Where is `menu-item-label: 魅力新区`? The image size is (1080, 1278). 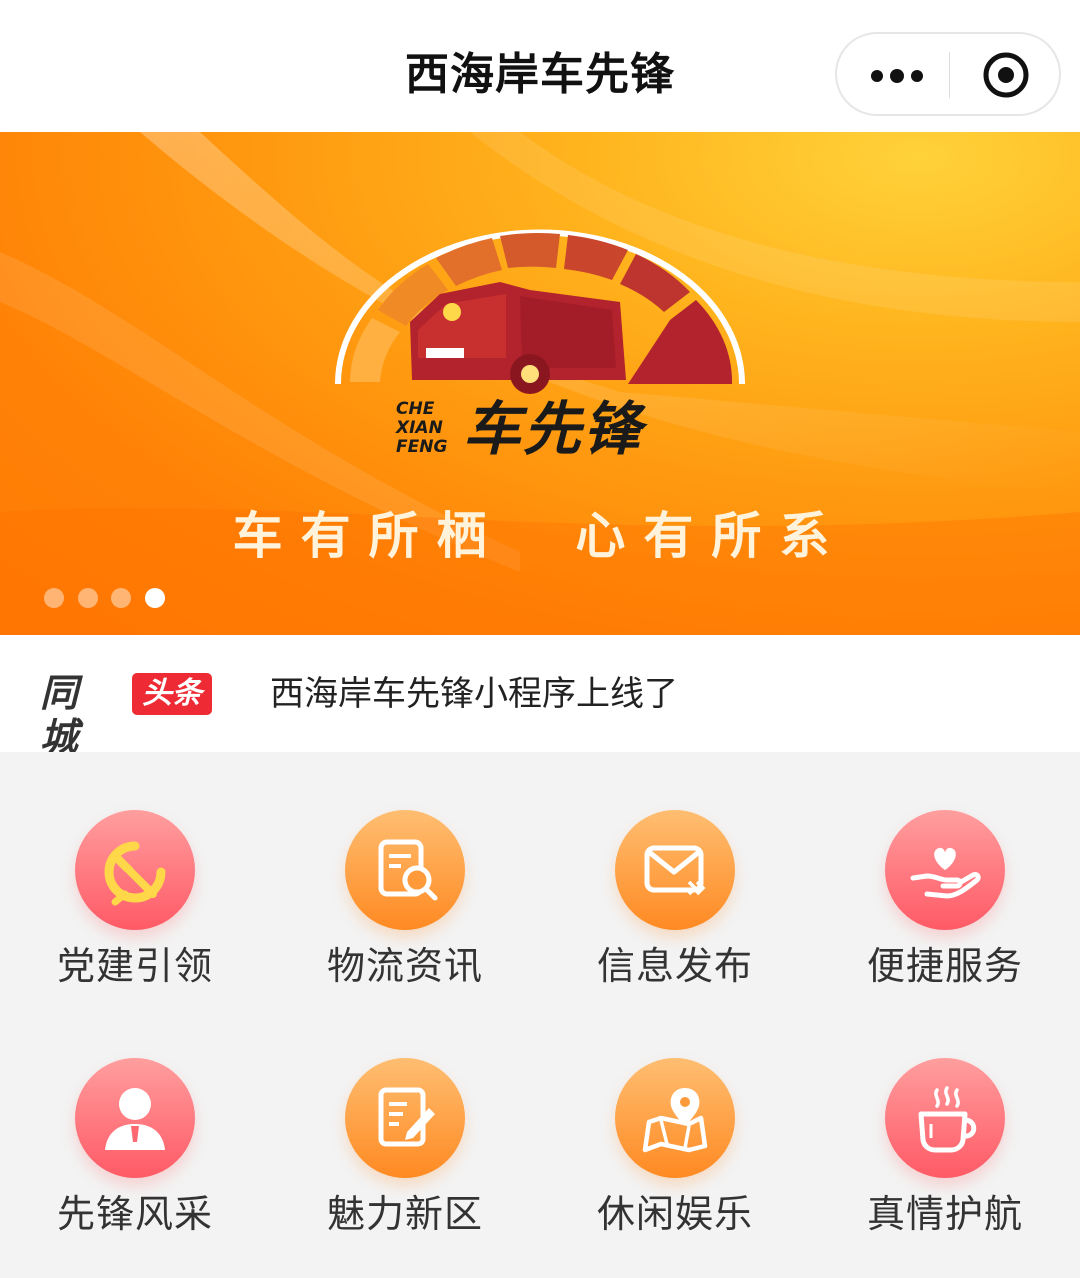 menu-item-label: 魅力新区 is located at coordinates (404, 1214).